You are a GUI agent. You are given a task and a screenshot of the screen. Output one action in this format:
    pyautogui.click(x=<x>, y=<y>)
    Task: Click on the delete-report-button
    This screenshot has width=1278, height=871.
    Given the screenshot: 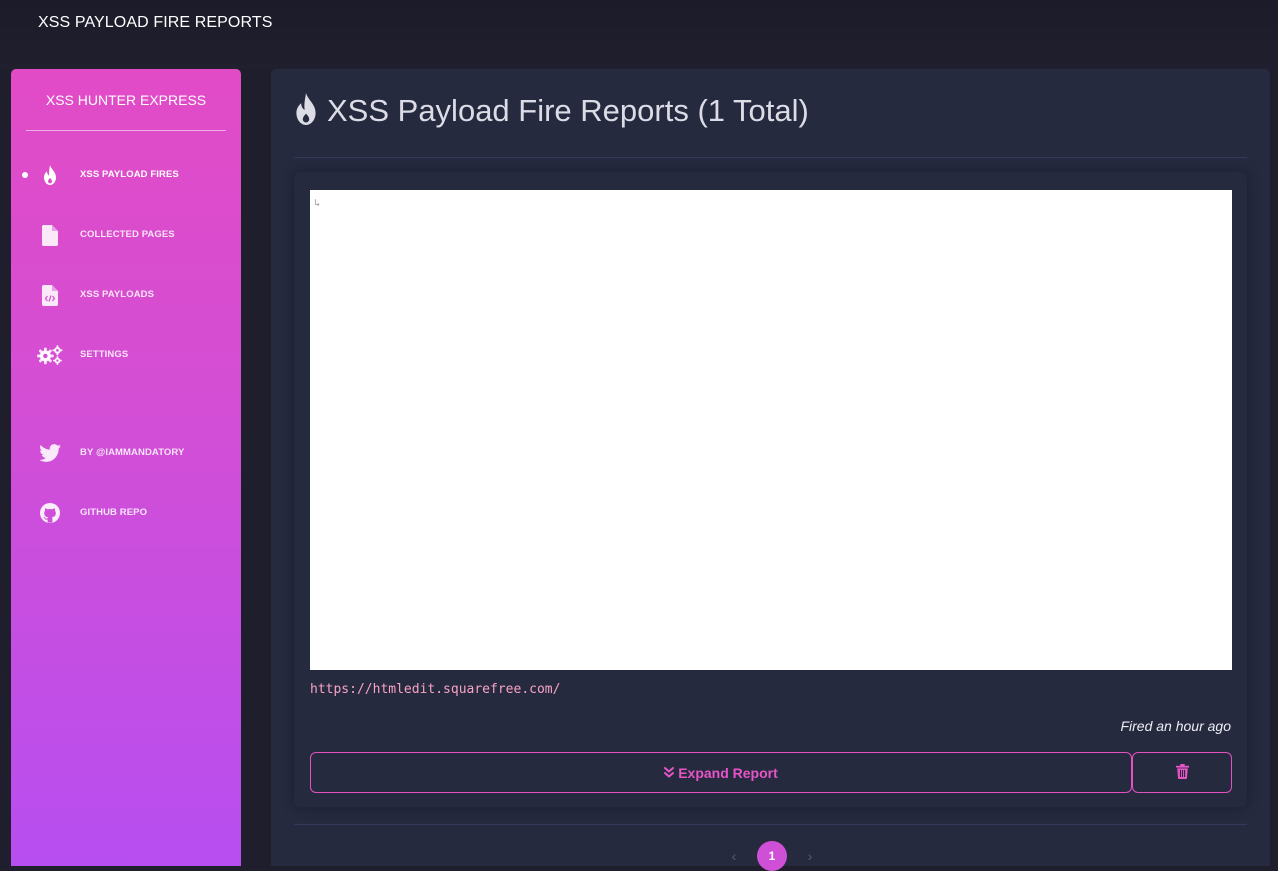 What is the action you would take?
    pyautogui.click(x=1182, y=772)
    